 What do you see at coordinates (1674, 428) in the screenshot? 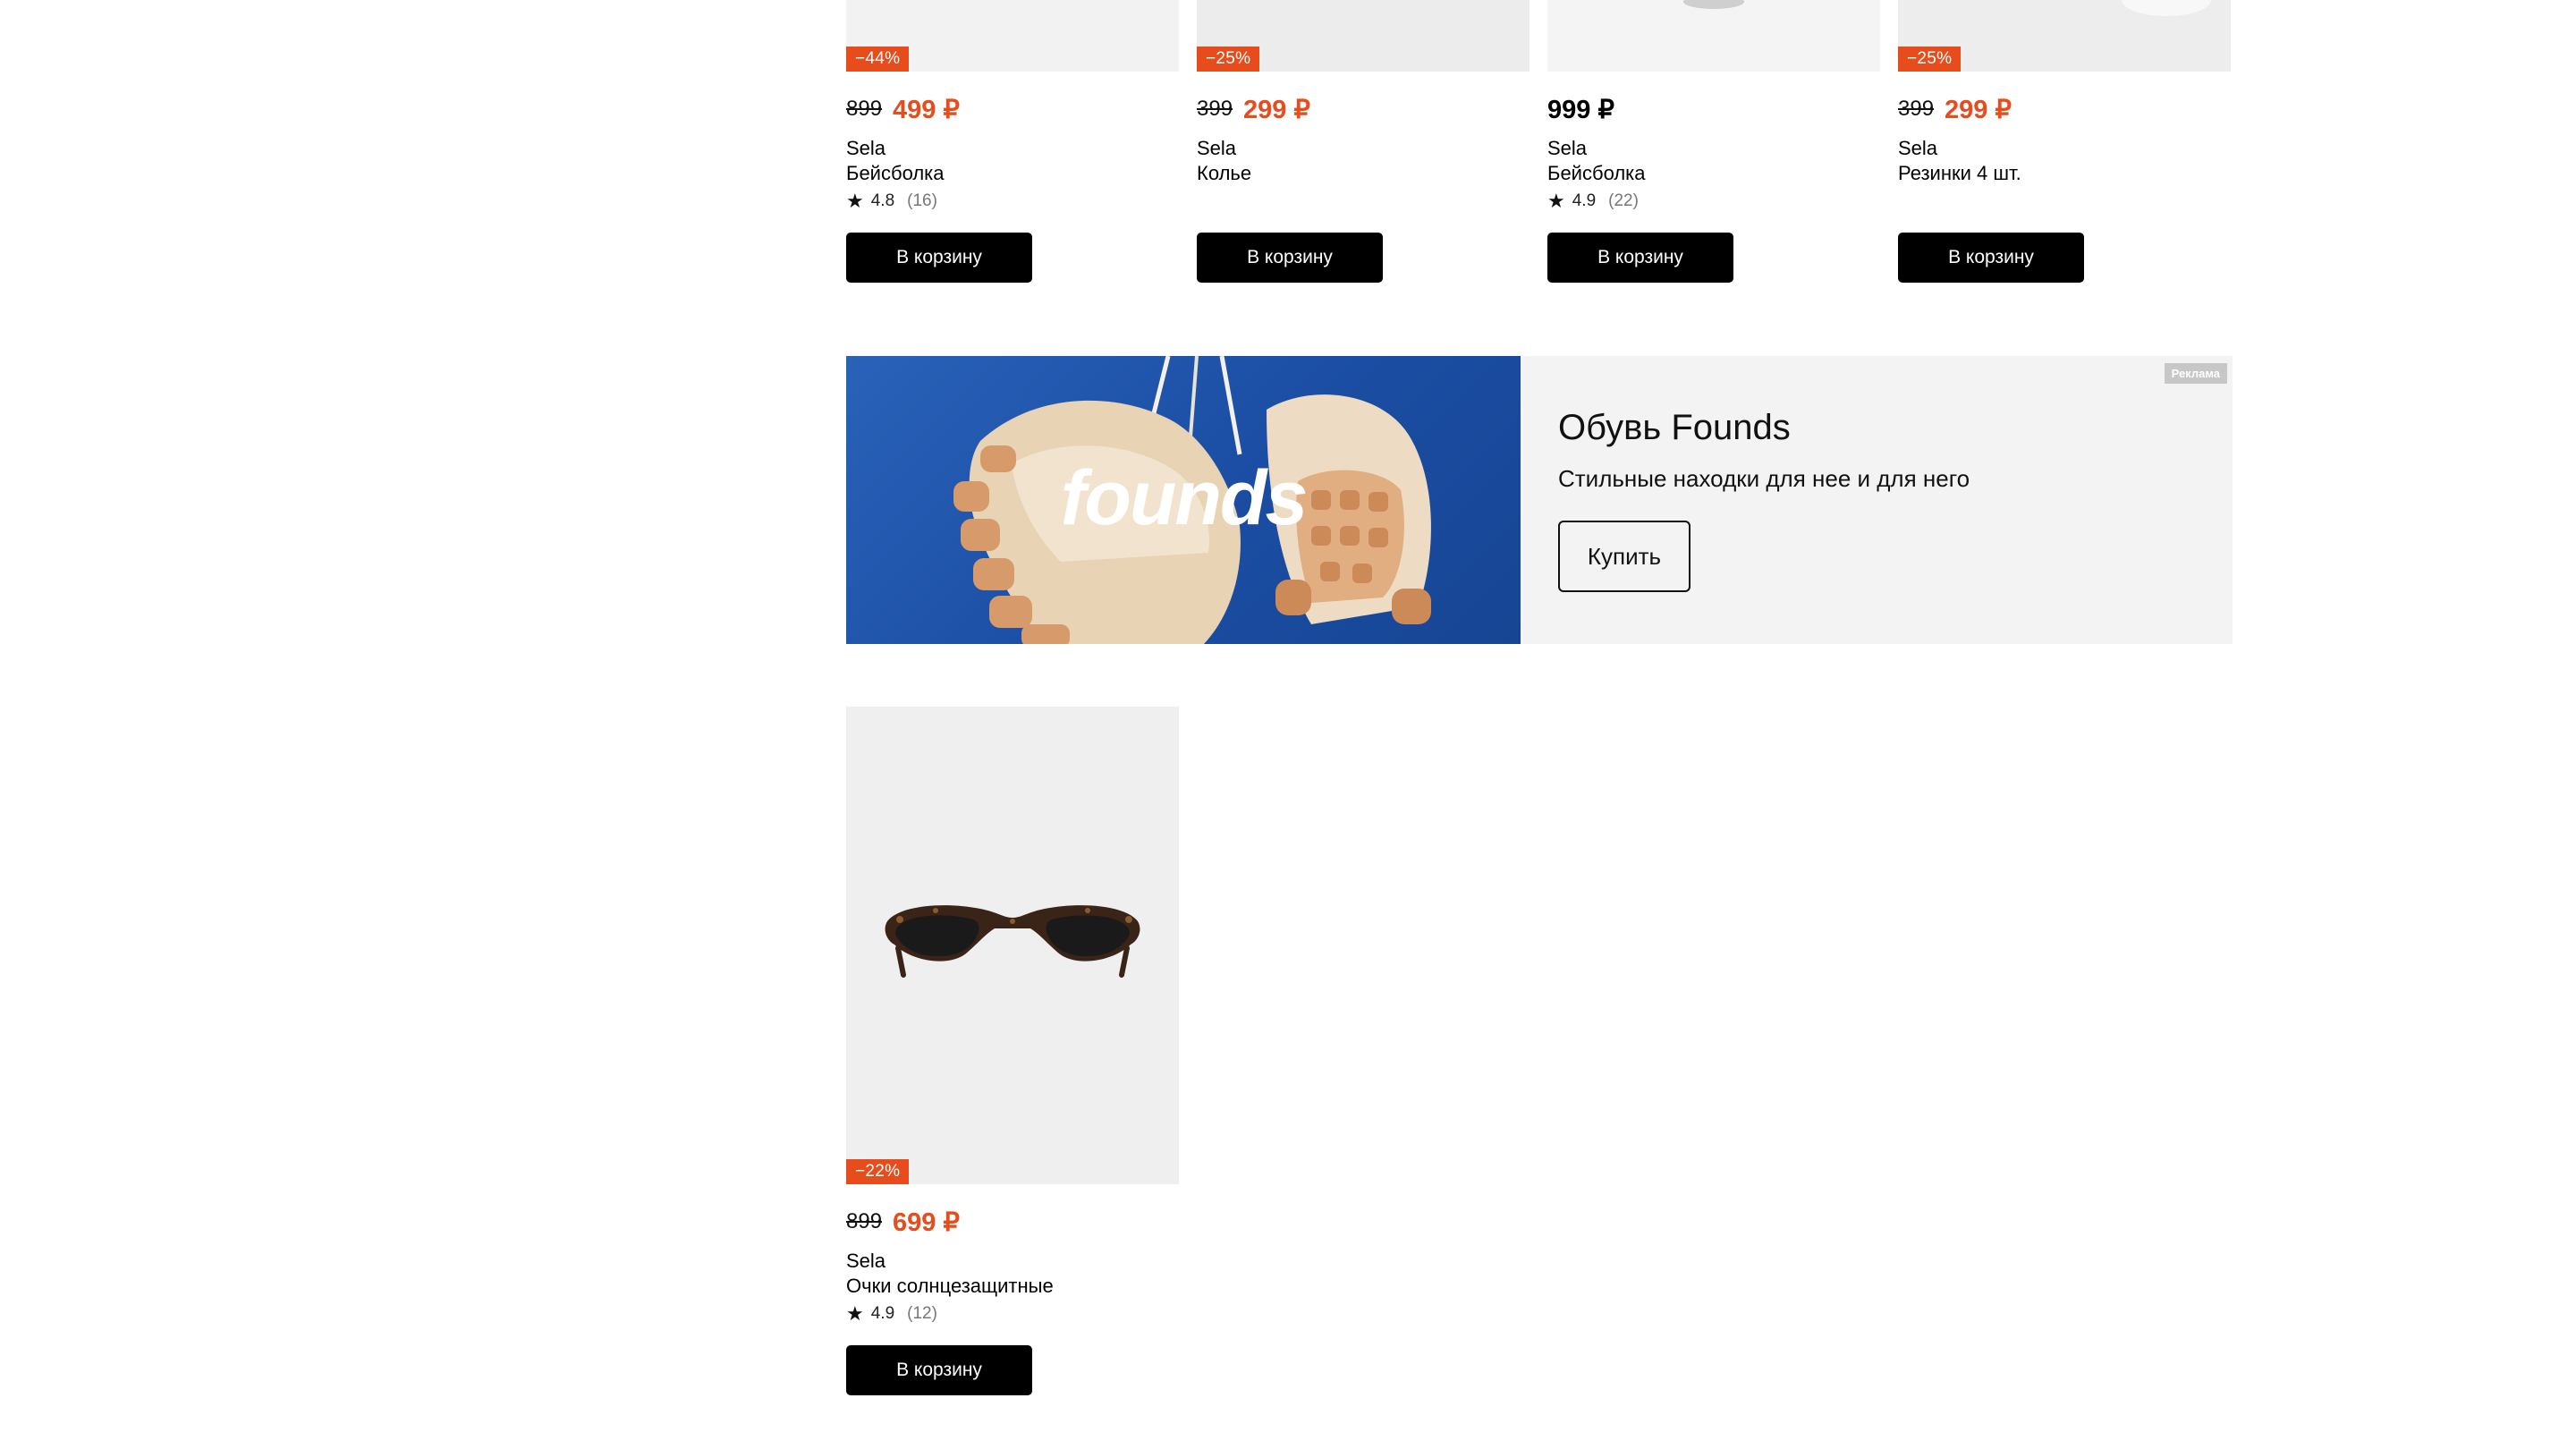
I see `banner-title: Обувь Founds` at bounding box center [1674, 428].